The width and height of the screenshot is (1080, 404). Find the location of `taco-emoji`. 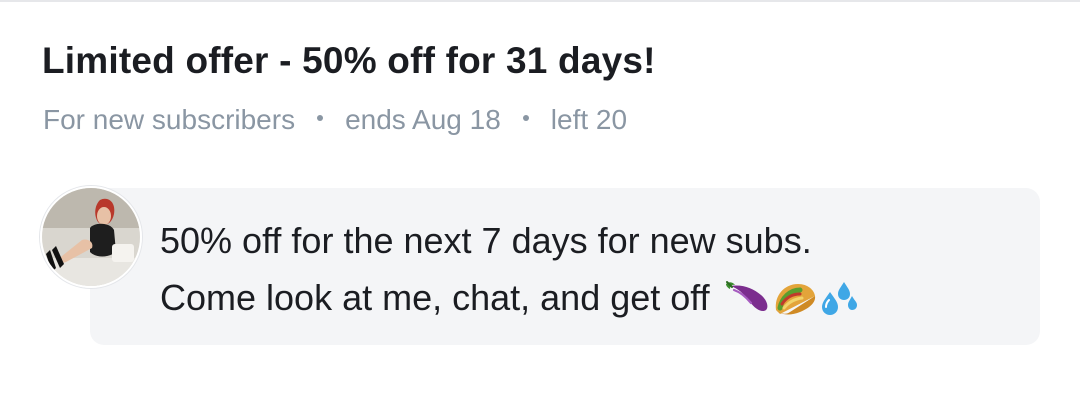

taco-emoji is located at coordinates (795, 298).